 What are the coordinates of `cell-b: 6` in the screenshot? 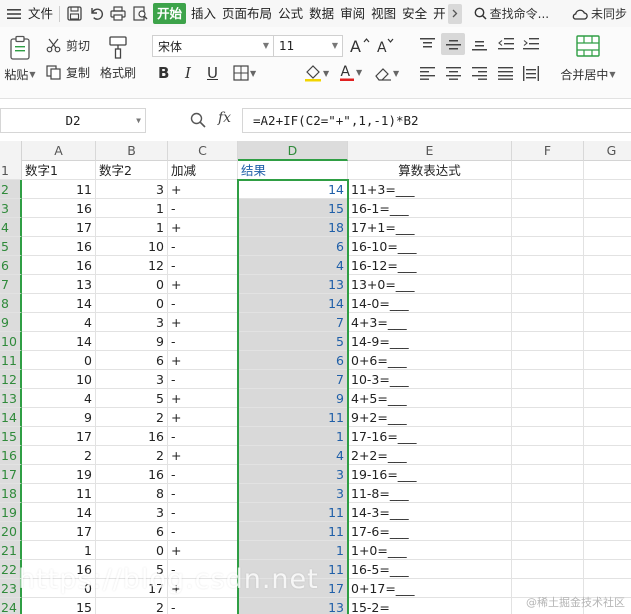 It's located at (132, 531).